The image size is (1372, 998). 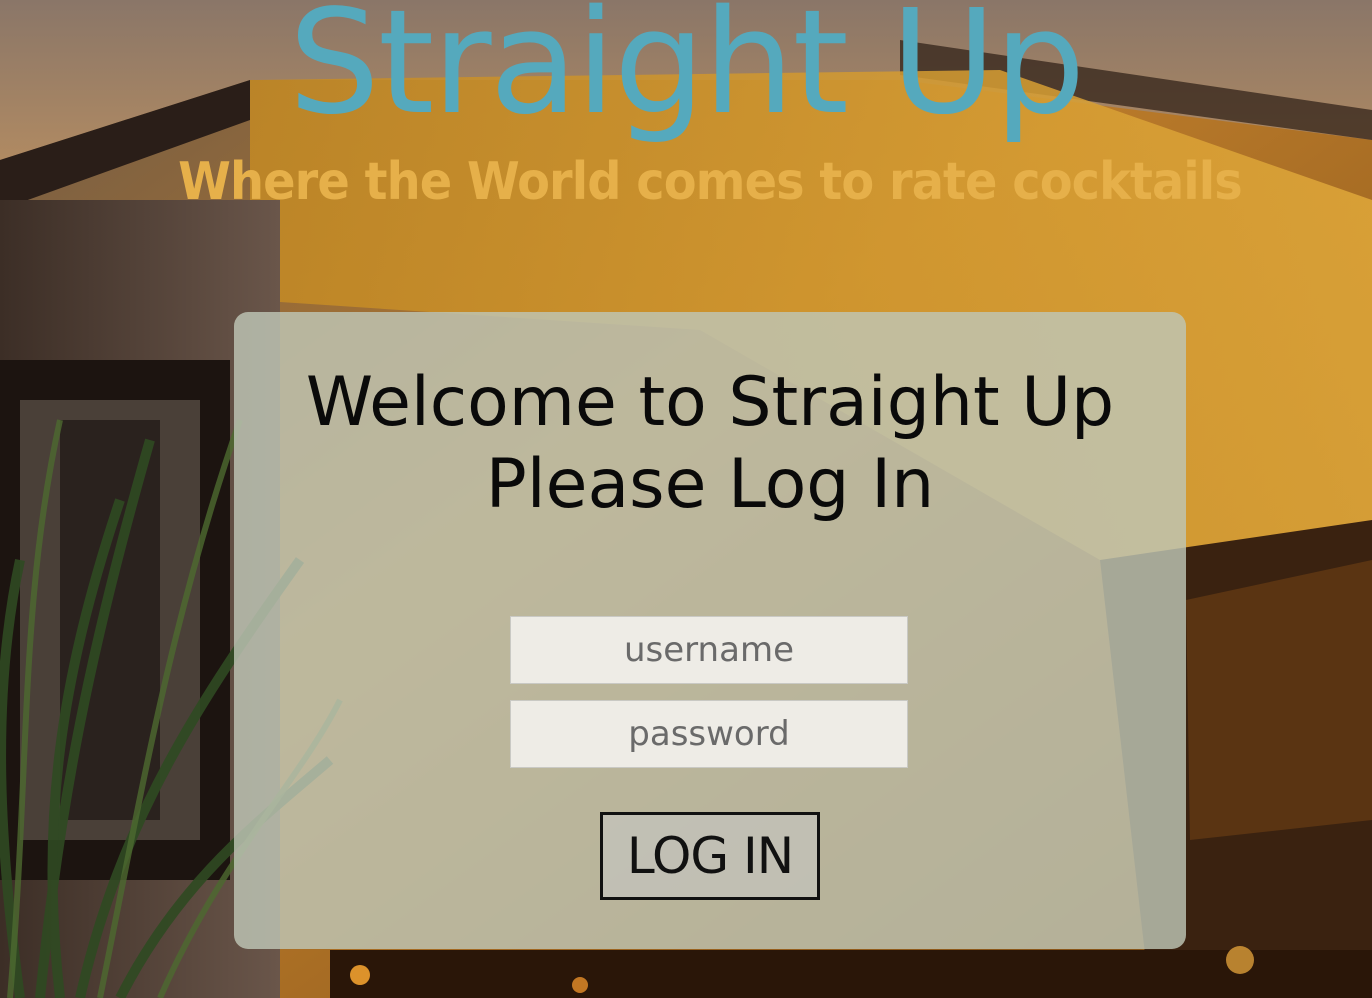 I want to click on password-input, so click(x=709, y=734).